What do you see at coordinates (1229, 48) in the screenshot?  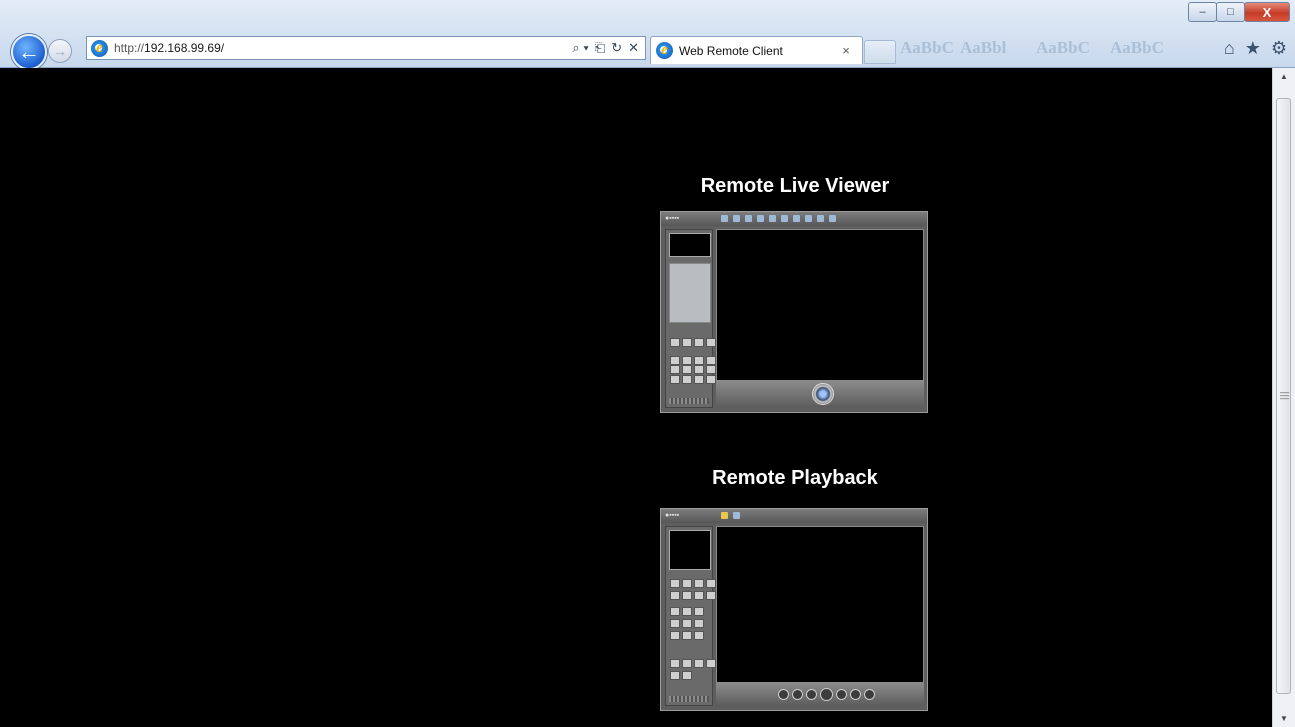 I see `home-icon: ⌂` at bounding box center [1229, 48].